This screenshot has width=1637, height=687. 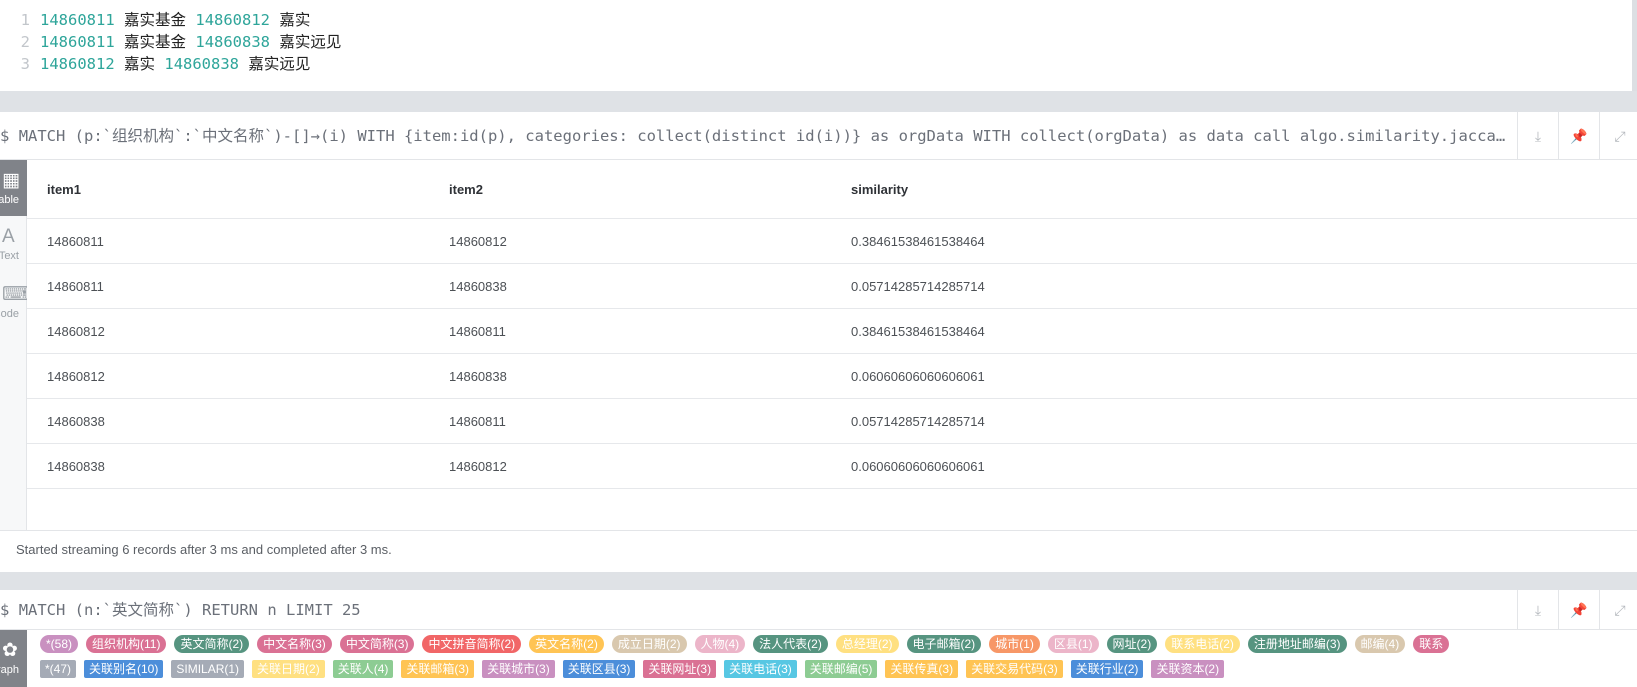 What do you see at coordinates (1297, 644) in the screenshot?
I see `node-label-pill: 注册地址邮编(3)` at bounding box center [1297, 644].